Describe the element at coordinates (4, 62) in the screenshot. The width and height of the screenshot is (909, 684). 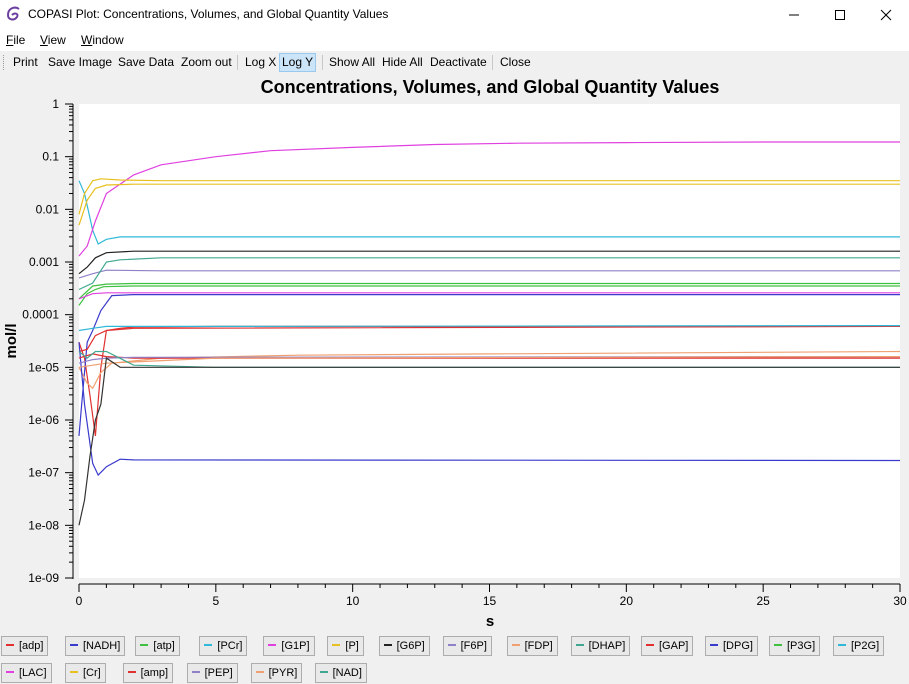
I see `toolbar-grip` at that location.